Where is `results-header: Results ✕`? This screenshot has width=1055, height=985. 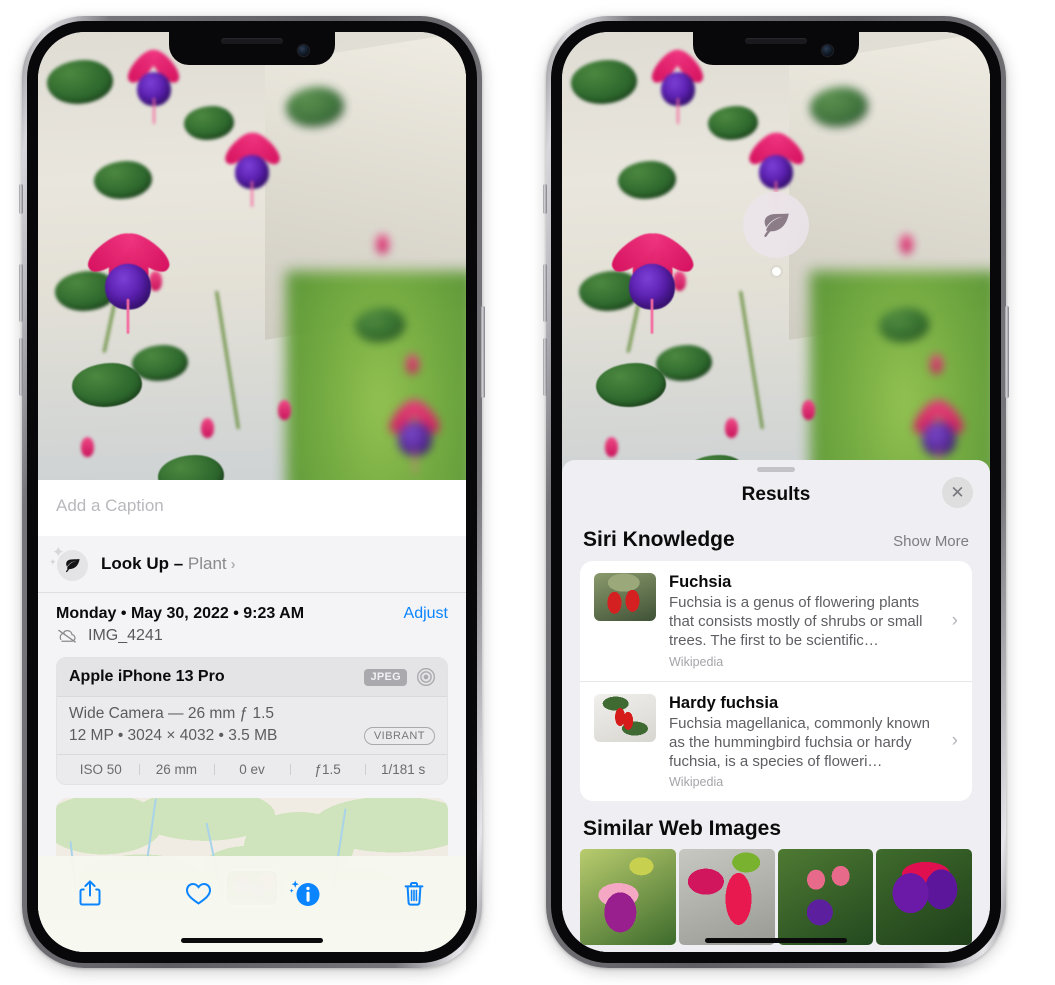 results-header: Results ✕ is located at coordinates (776, 495).